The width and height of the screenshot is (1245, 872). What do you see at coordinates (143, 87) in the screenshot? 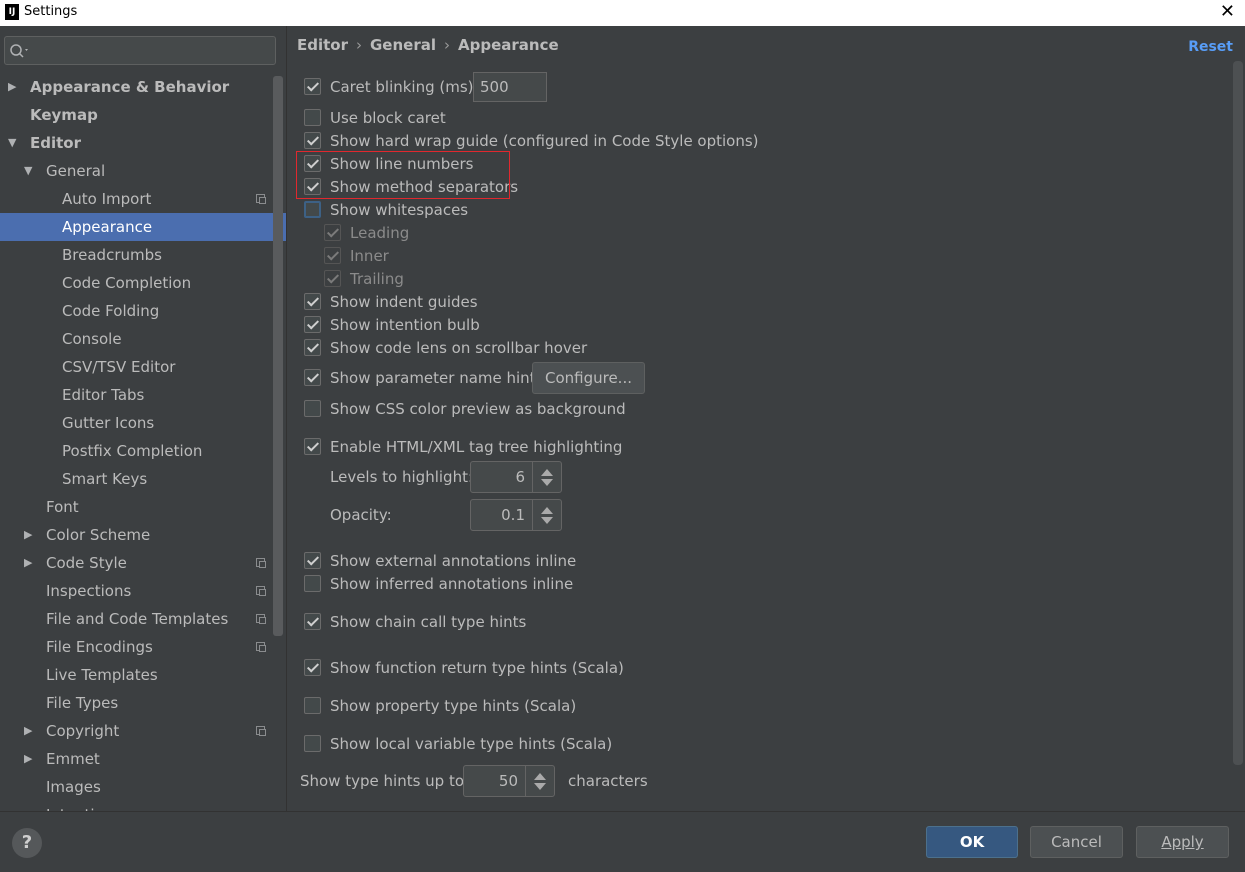
I see `sidebar-item-appearance-behavior: ▶ Appearance & Behavior` at bounding box center [143, 87].